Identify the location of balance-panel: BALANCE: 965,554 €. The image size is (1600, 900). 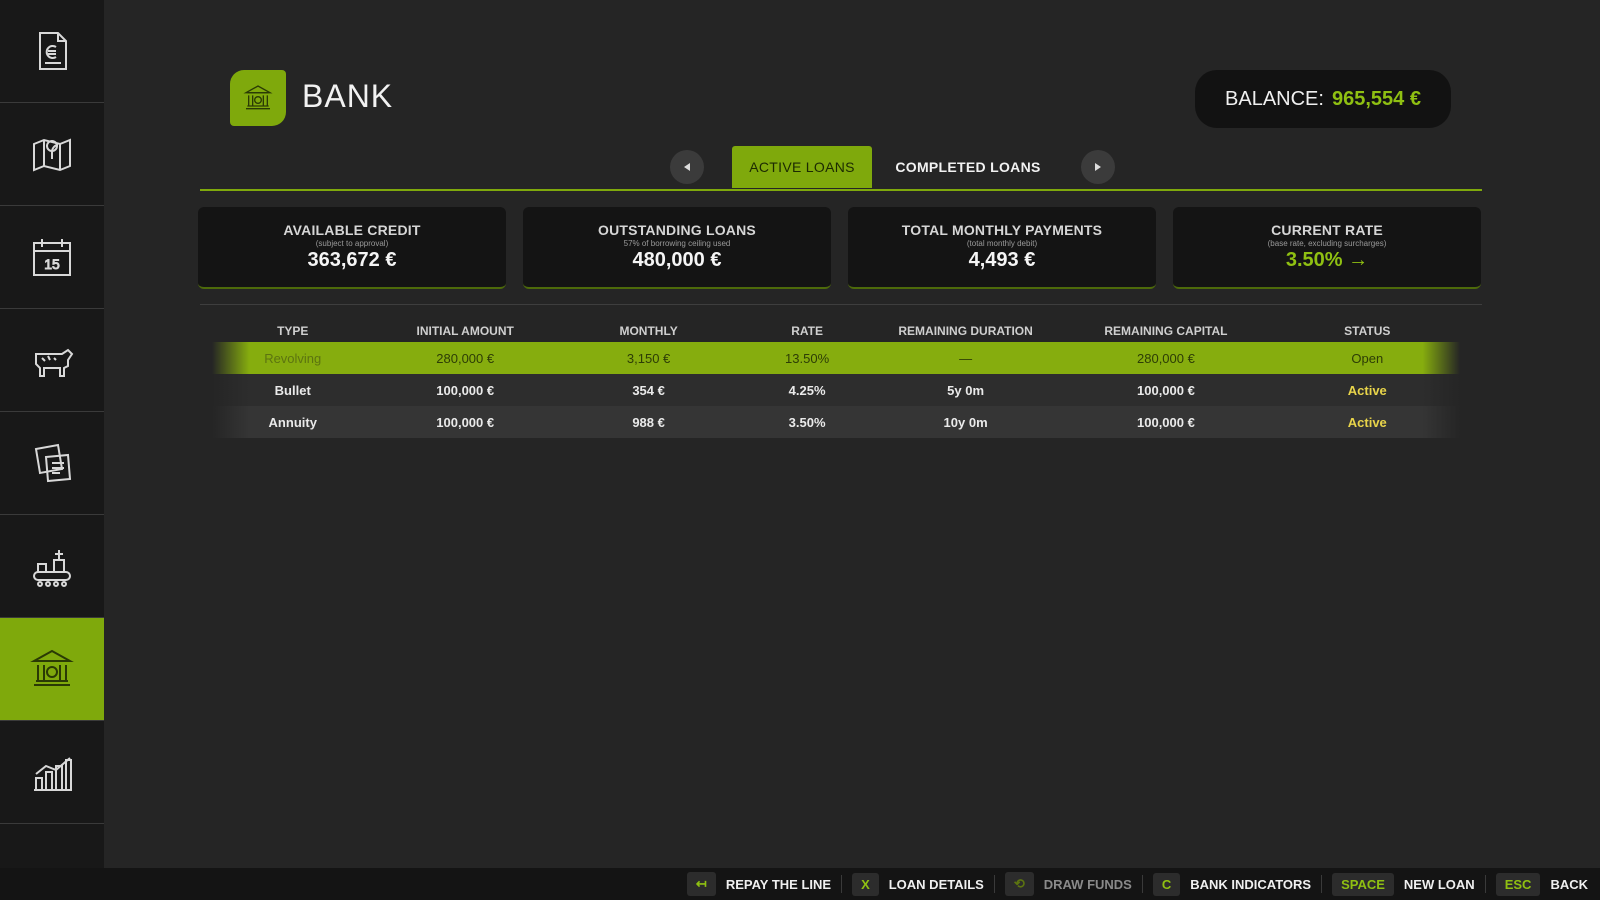
(1323, 99).